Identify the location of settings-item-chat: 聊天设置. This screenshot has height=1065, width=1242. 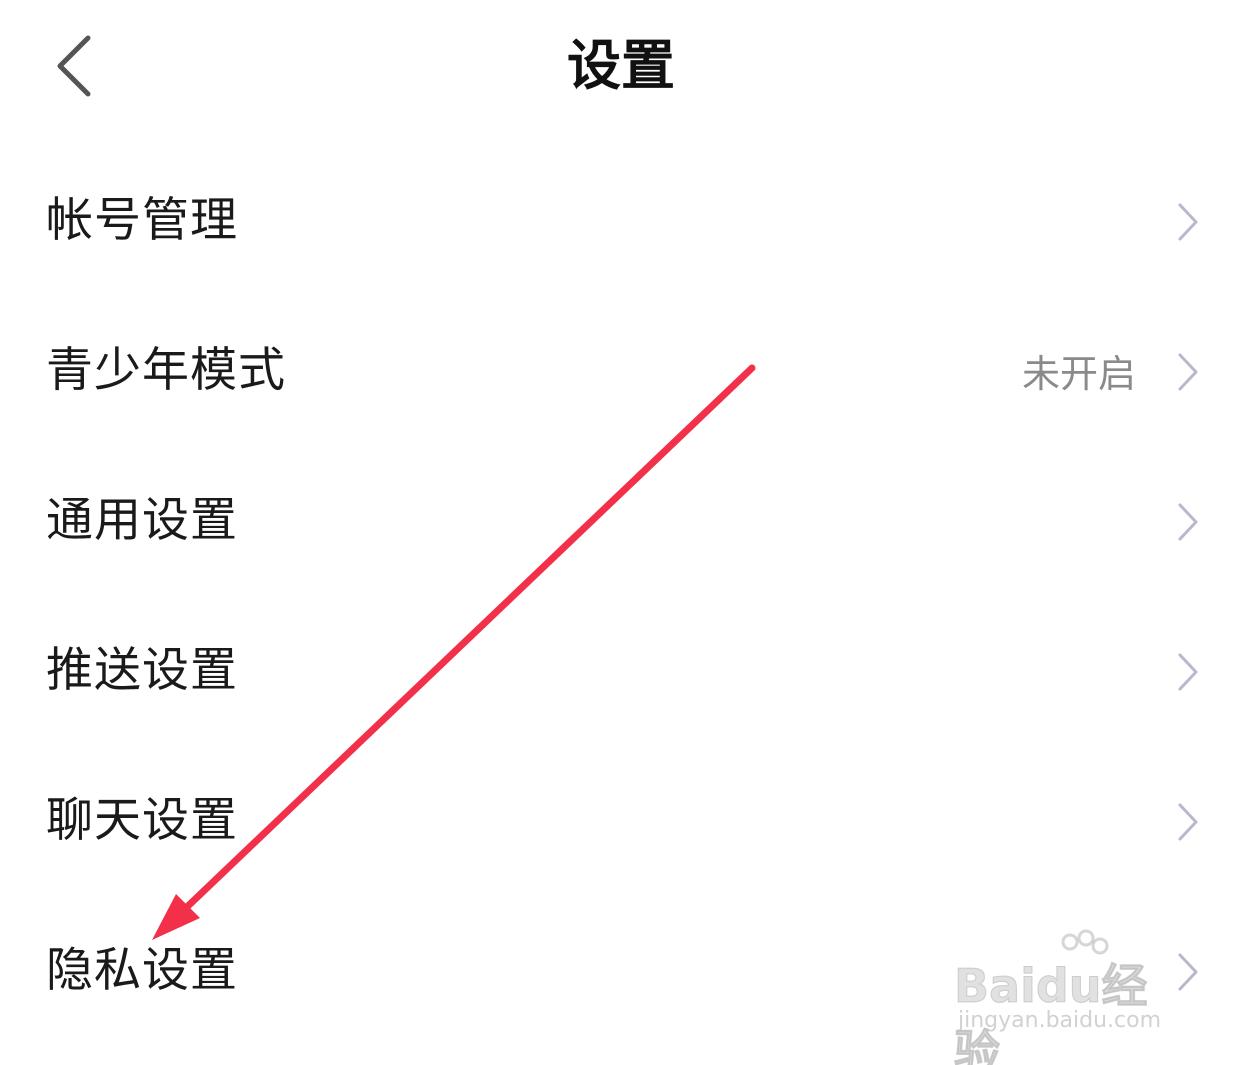
(621, 822).